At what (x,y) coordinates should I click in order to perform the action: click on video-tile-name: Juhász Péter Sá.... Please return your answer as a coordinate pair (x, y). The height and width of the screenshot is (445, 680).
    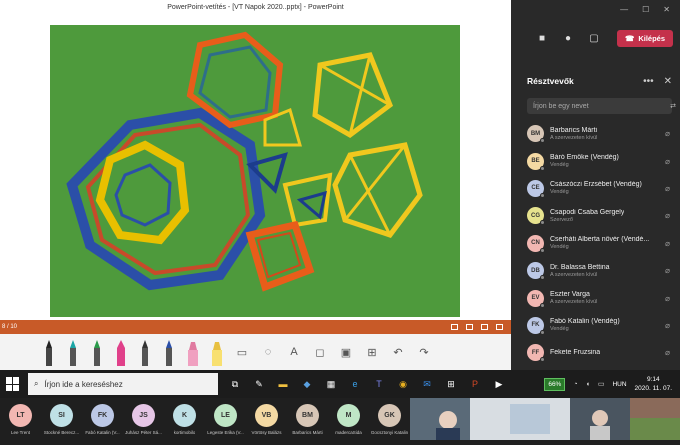
    Looking at the image, I should click on (143, 432).